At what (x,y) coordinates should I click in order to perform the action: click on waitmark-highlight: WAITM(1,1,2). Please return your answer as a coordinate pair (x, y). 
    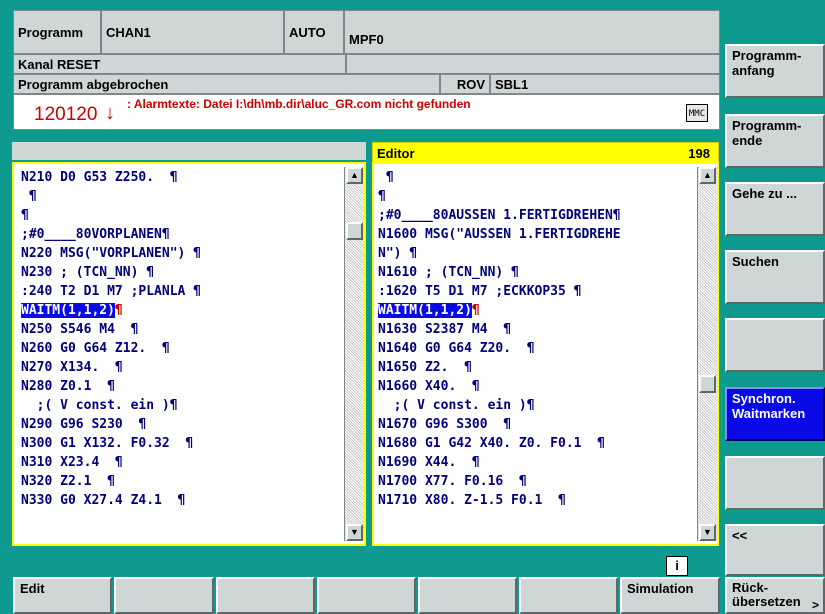
    Looking at the image, I should click on (68, 310).